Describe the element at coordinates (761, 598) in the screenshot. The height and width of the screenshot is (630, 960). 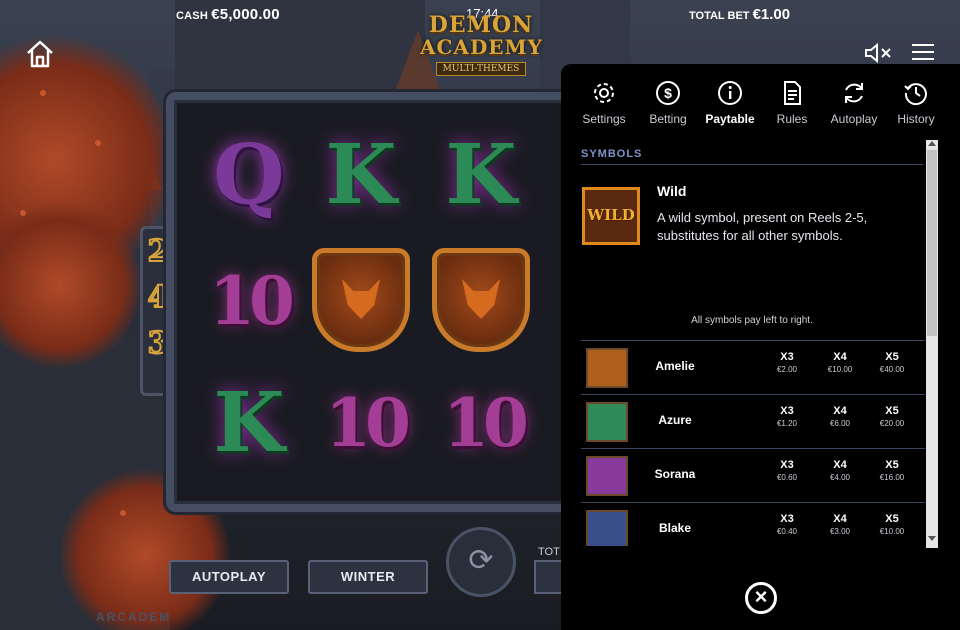
I see `close-icon: ×` at that location.